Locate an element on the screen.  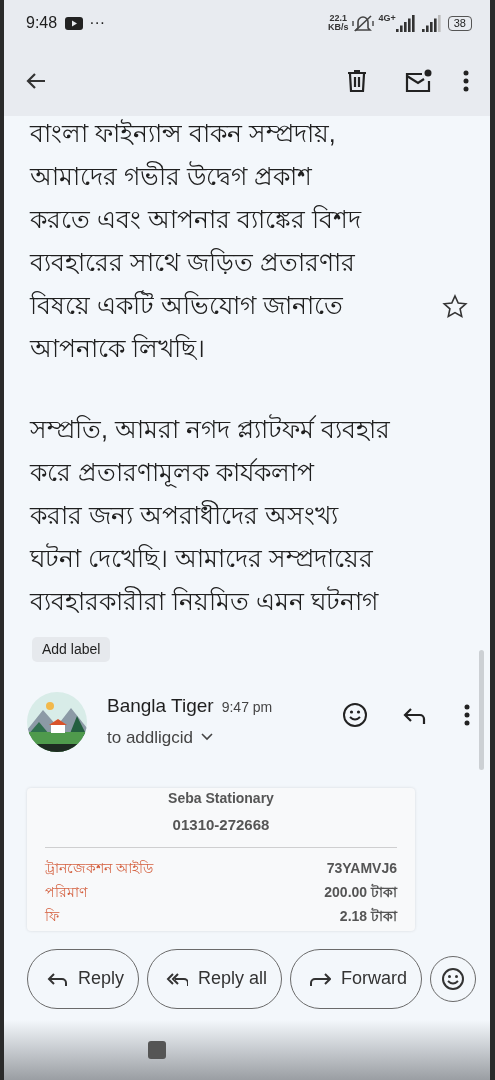
muted-bell-icon is located at coordinates (363, 23).